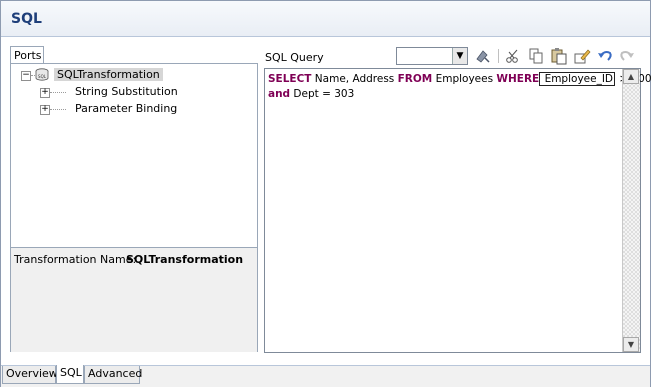 The height and width of the screenshot is (387, 651). I want to click on scroll-up-icon: ▲, so click(631, 76).